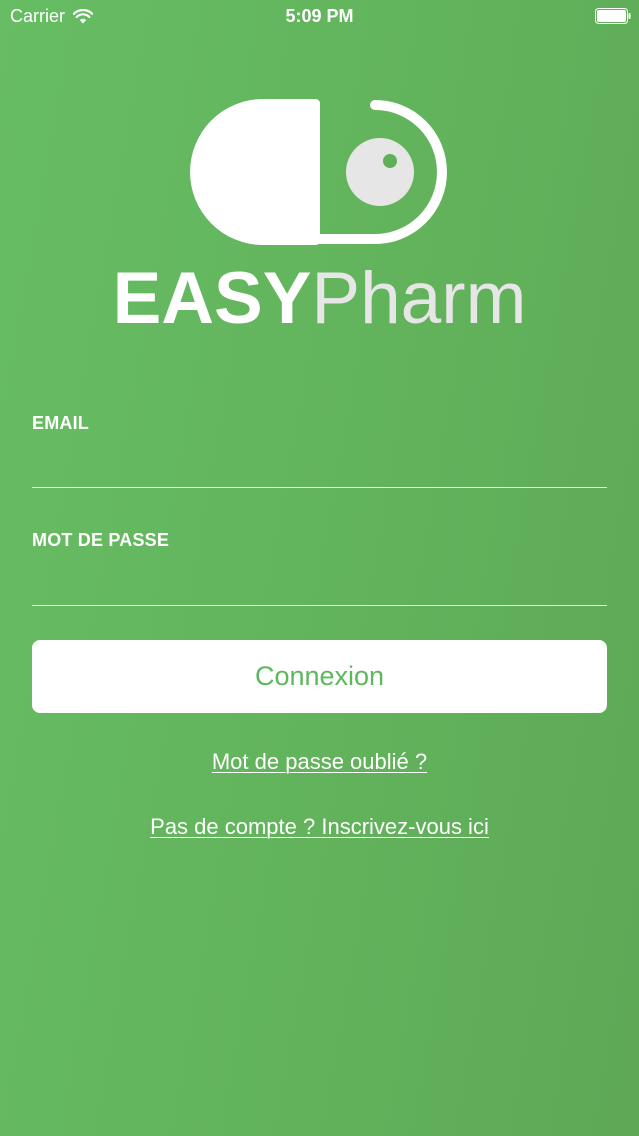  Describe the element at coordinates (318, 172) in the screenshot. I see `pill-logo-icon` at that location.